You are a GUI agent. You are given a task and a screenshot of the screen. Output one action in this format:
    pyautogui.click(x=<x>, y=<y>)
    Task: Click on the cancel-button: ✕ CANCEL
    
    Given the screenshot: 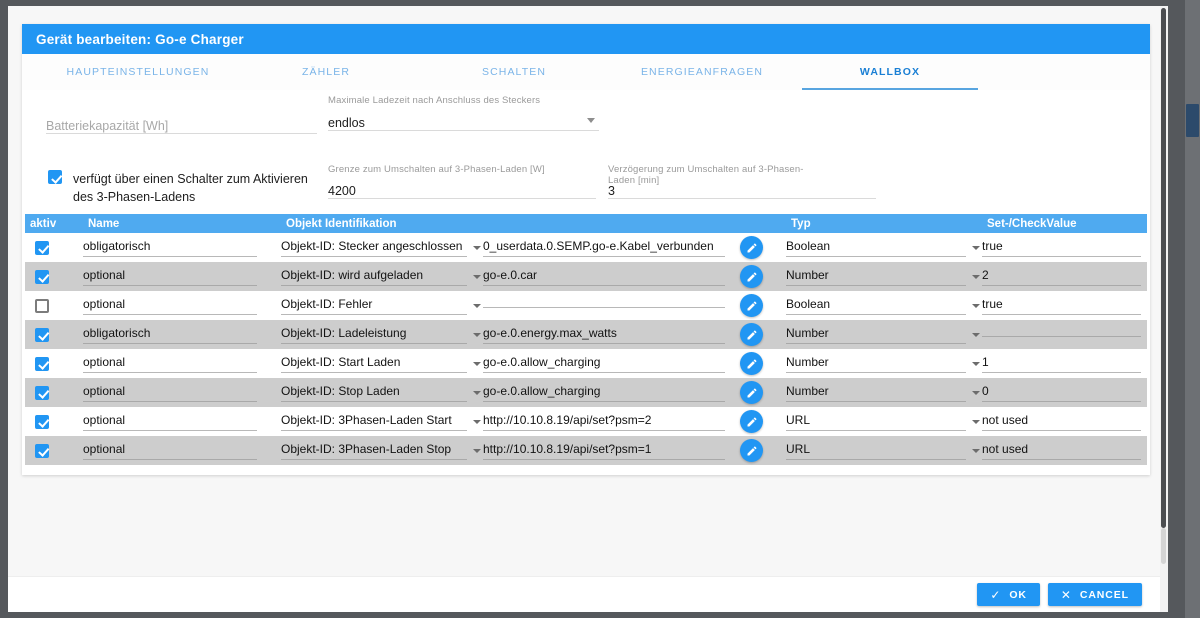 What is the action you would take?
    pyautogui.click(x=1094, y=594)
    